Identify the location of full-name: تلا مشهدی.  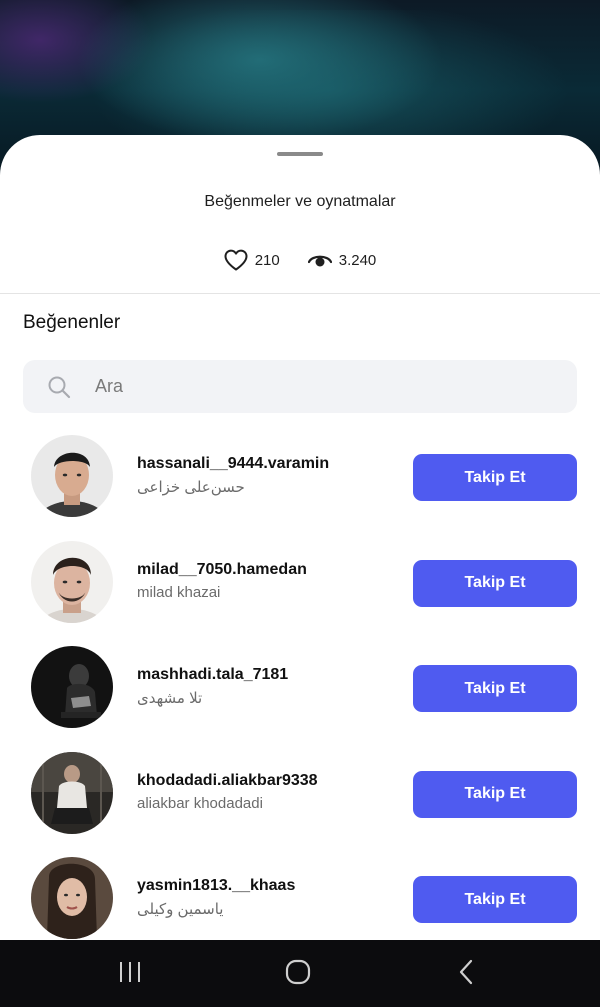
(170, 698).